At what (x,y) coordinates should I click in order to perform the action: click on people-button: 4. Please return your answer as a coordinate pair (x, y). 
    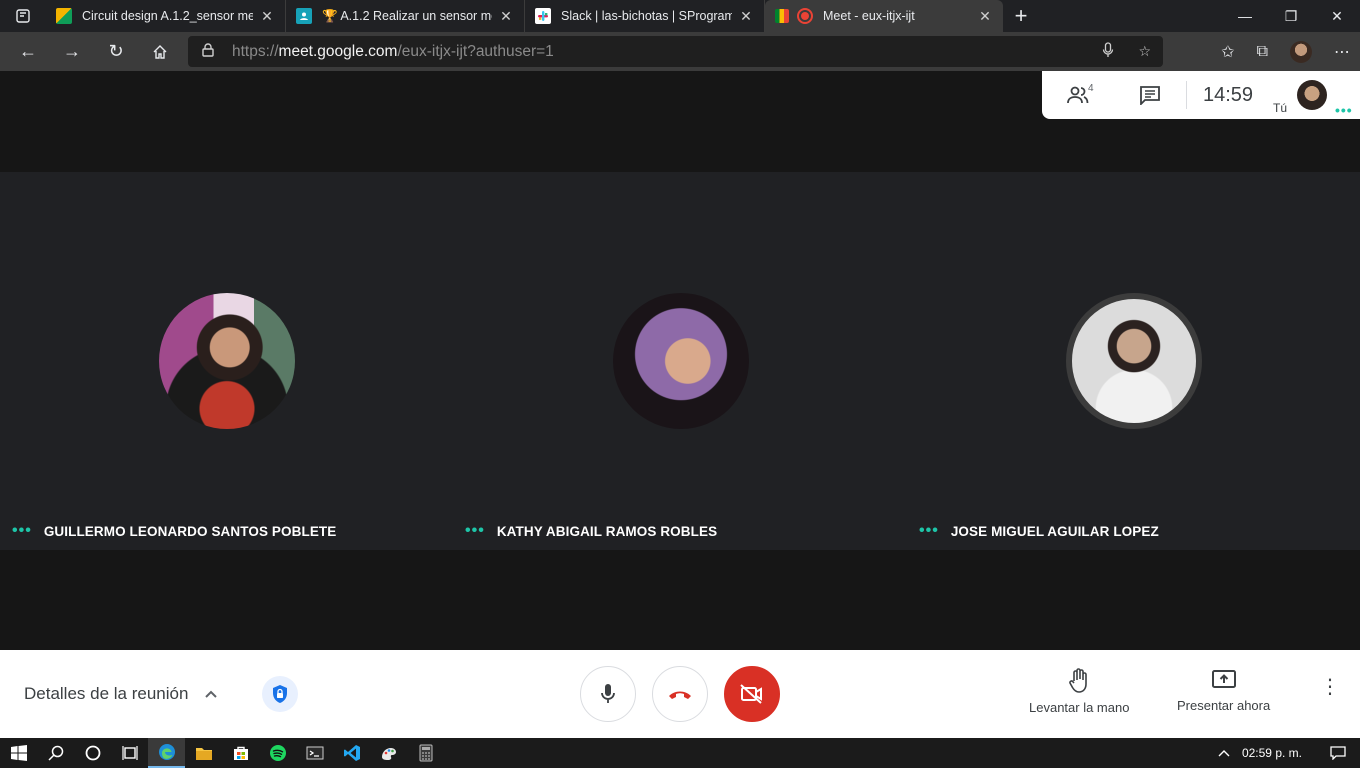
    Looking at the image, I should click on (1078, 95).